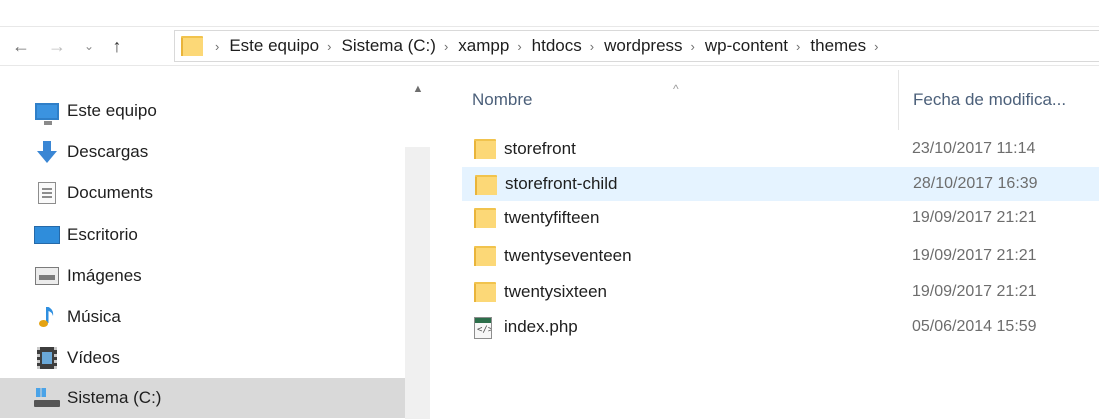 This screenshot has width=1099, height=419. I want to click on file-name: storefront-child, so click(561, 183).